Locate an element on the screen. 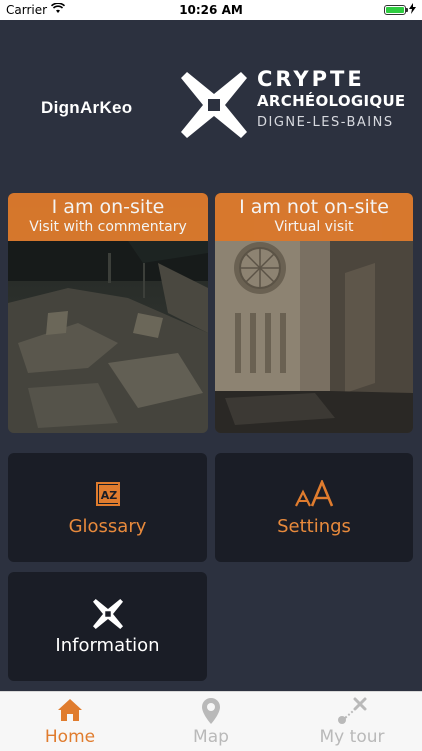 The image size is (422, 751). tab-bar: Home Map My tour is located at coordinates (211, 721).